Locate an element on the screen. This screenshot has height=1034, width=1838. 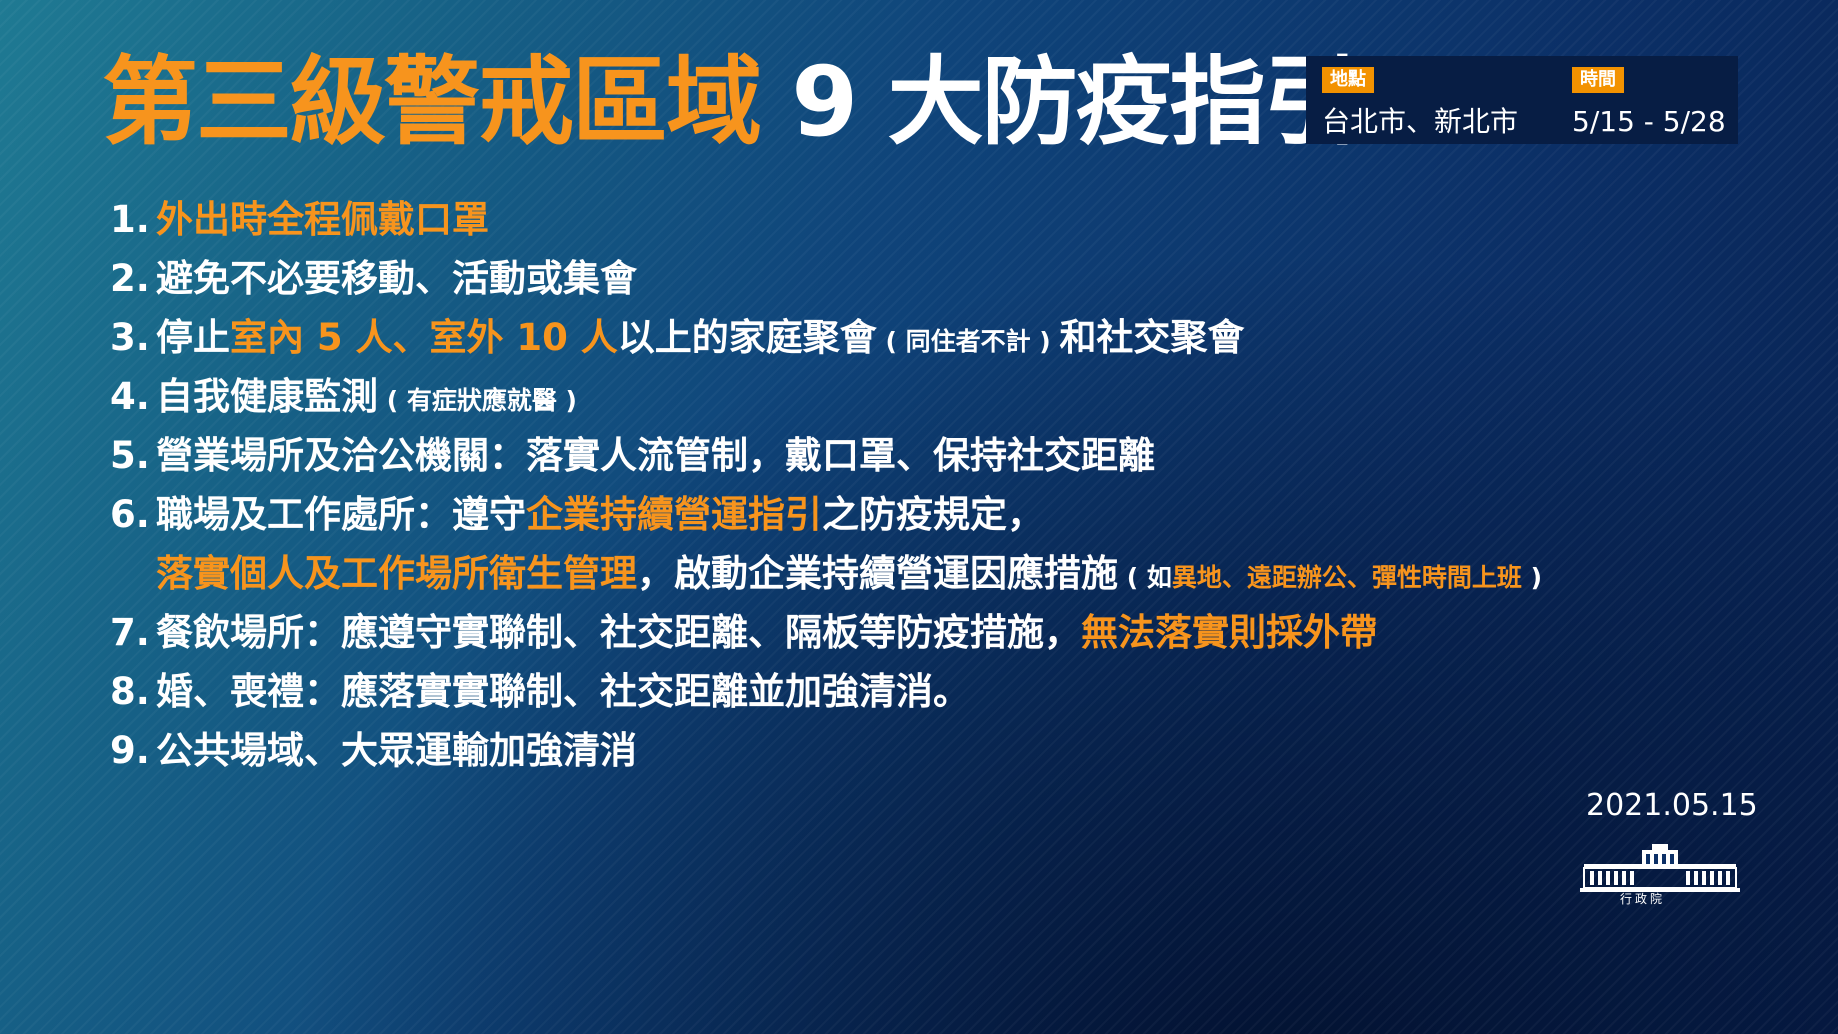
item-text: 異地、遠距辦公、彈性時間上班 is located at coordinates (1346, 577).